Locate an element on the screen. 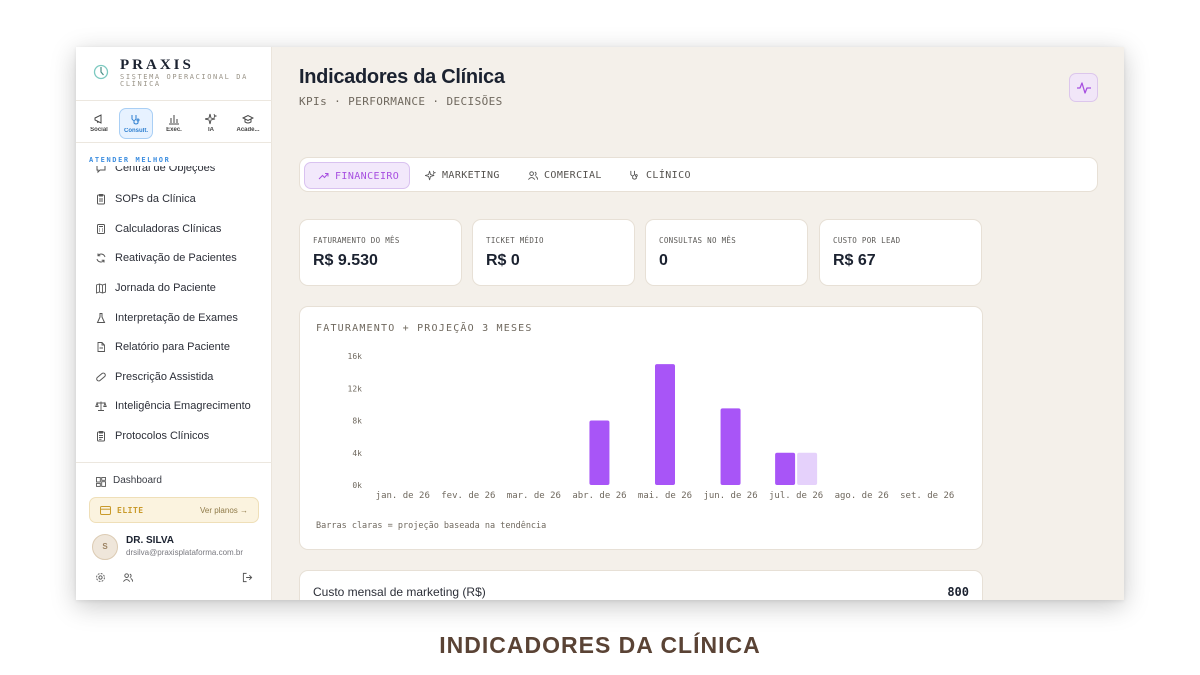  y-tick-label: 16k is located at coordinates (355, 356).